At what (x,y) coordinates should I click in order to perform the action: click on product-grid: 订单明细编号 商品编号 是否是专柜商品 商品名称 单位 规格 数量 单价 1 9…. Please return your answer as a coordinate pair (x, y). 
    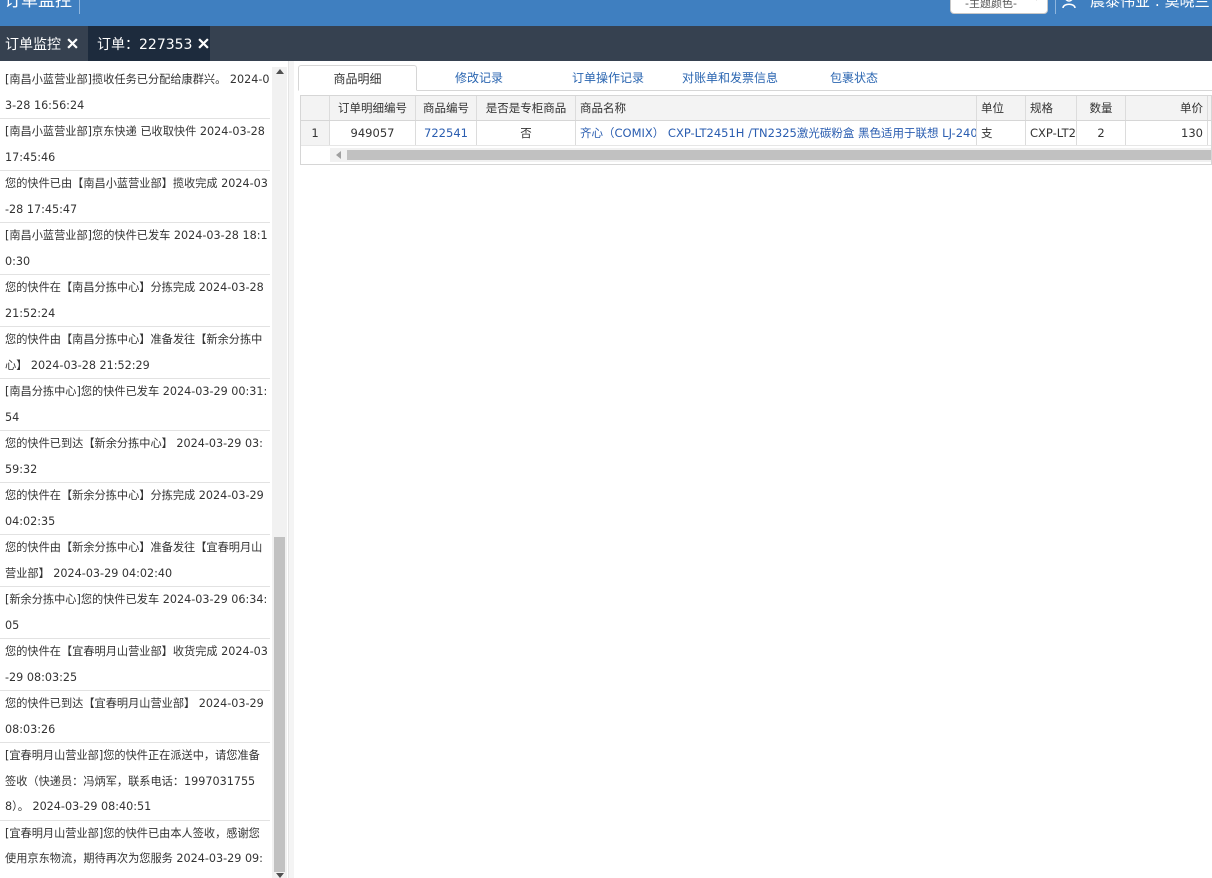
    Looking at the image, I should click on (756, 130).